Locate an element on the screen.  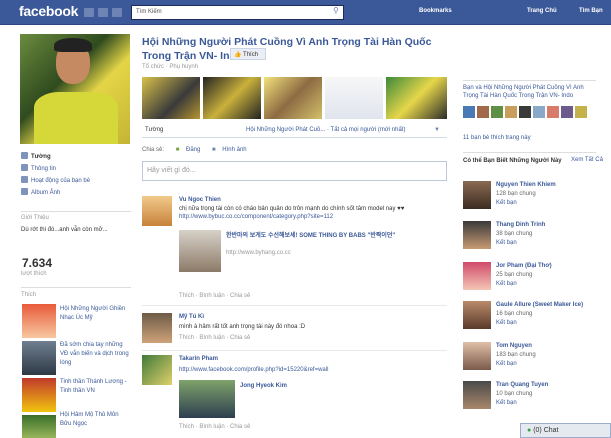
nav-info-label: Thông tin is located at coordinates (44, 169).